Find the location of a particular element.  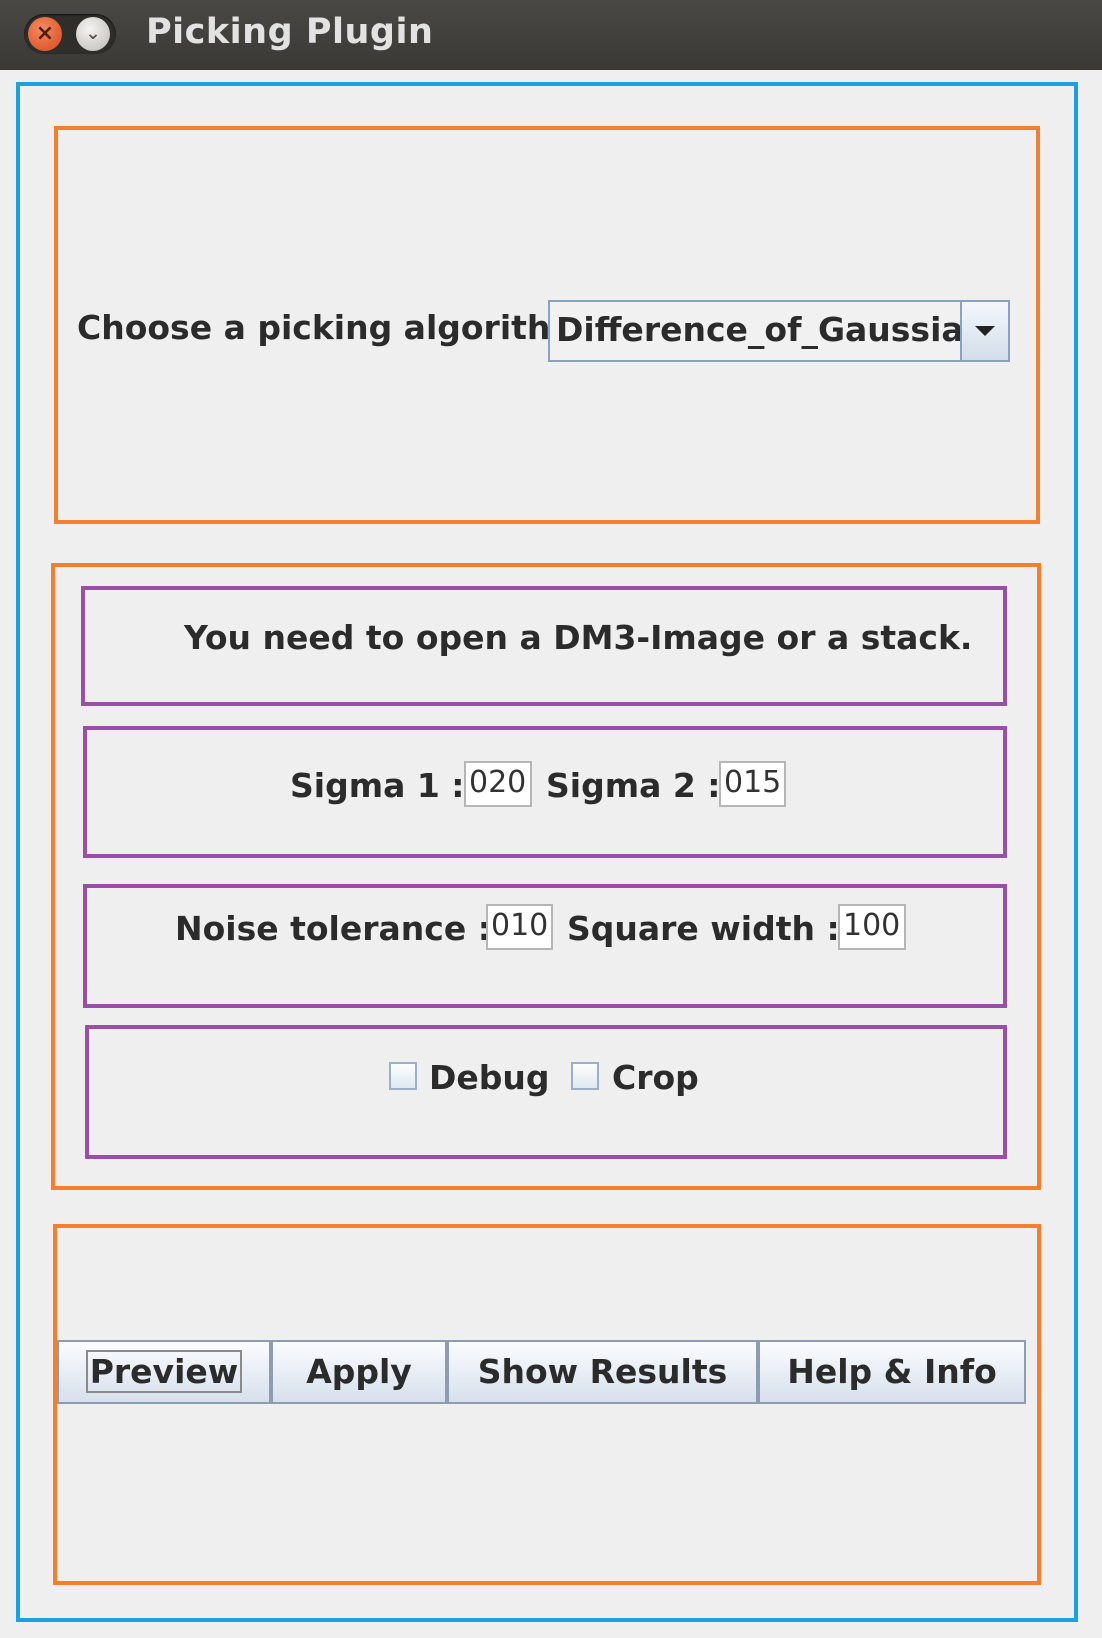

window-controls: × ⌄ is located at coordinates (70, 34).